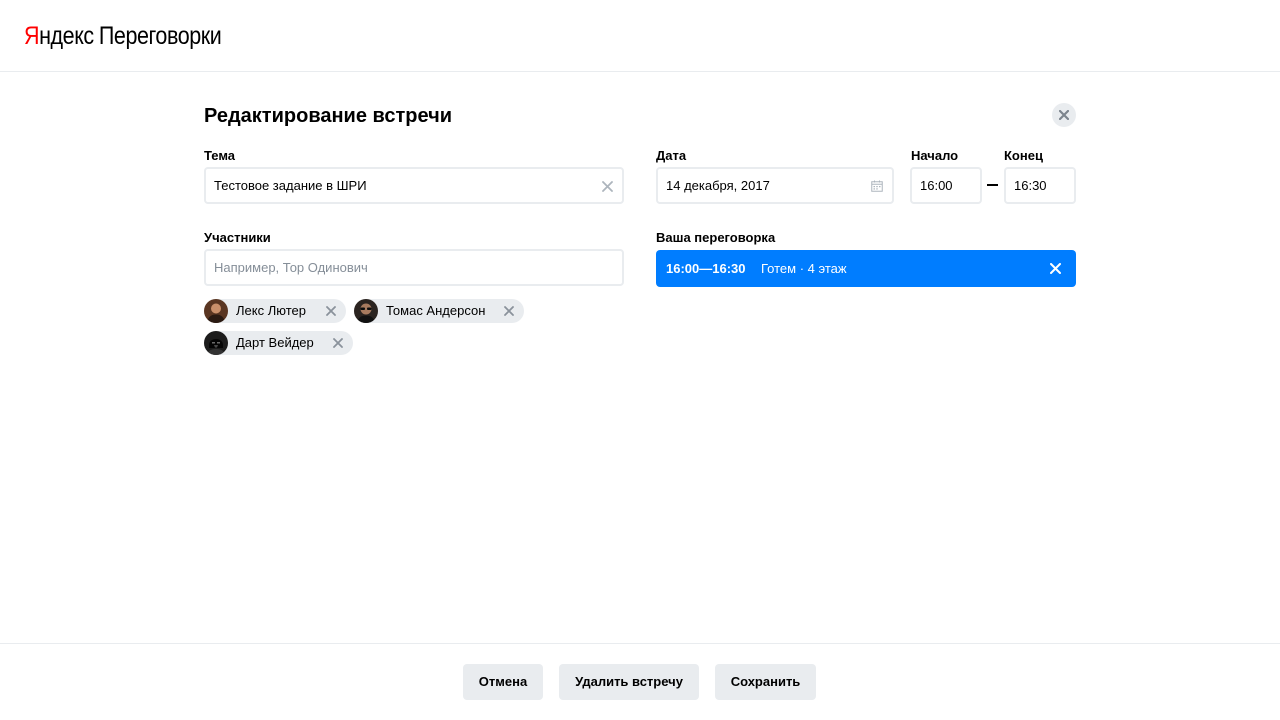 The height and width of the screenshot is (720, 1280). What do you see at coordinates (640, 36) in the screenshot?
I see `app-header: Яндекс Переговорки` at bounding box center [640, 36].